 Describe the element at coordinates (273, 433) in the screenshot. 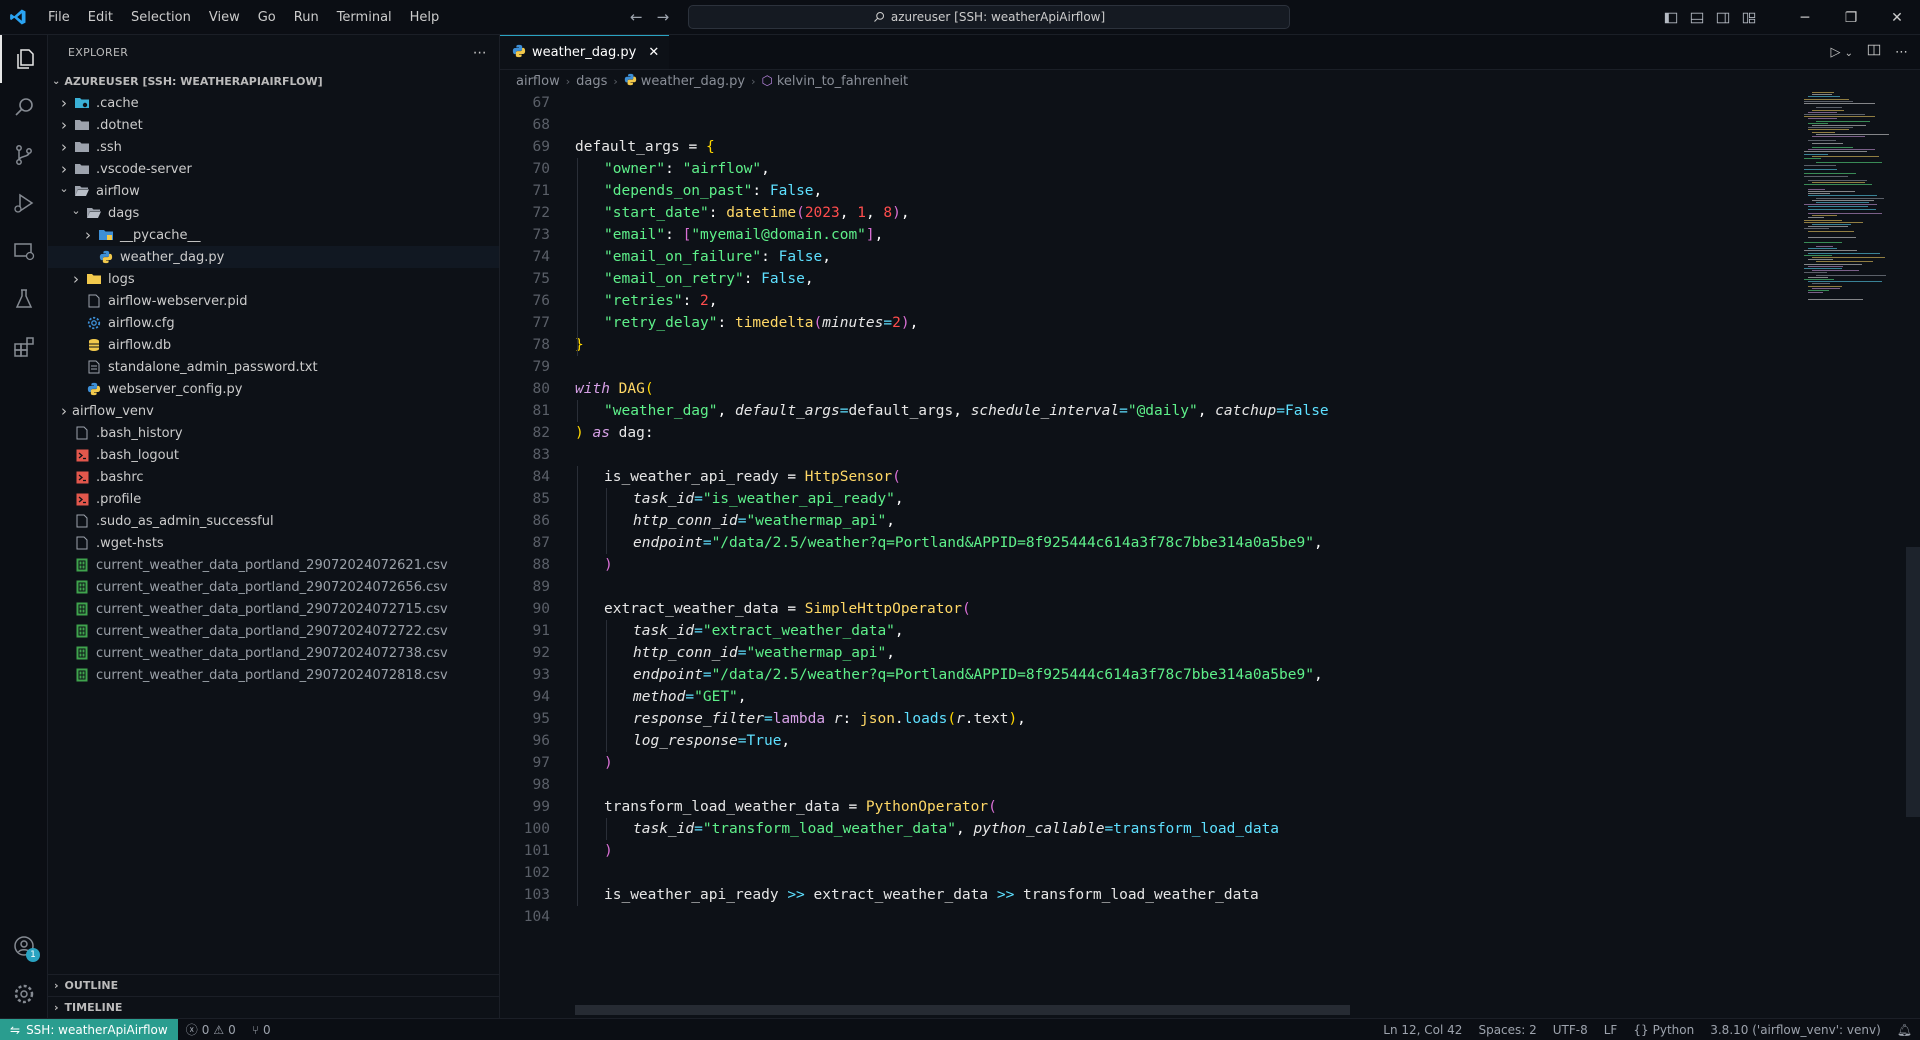

I see `tree-file: .bash_history` at that location.